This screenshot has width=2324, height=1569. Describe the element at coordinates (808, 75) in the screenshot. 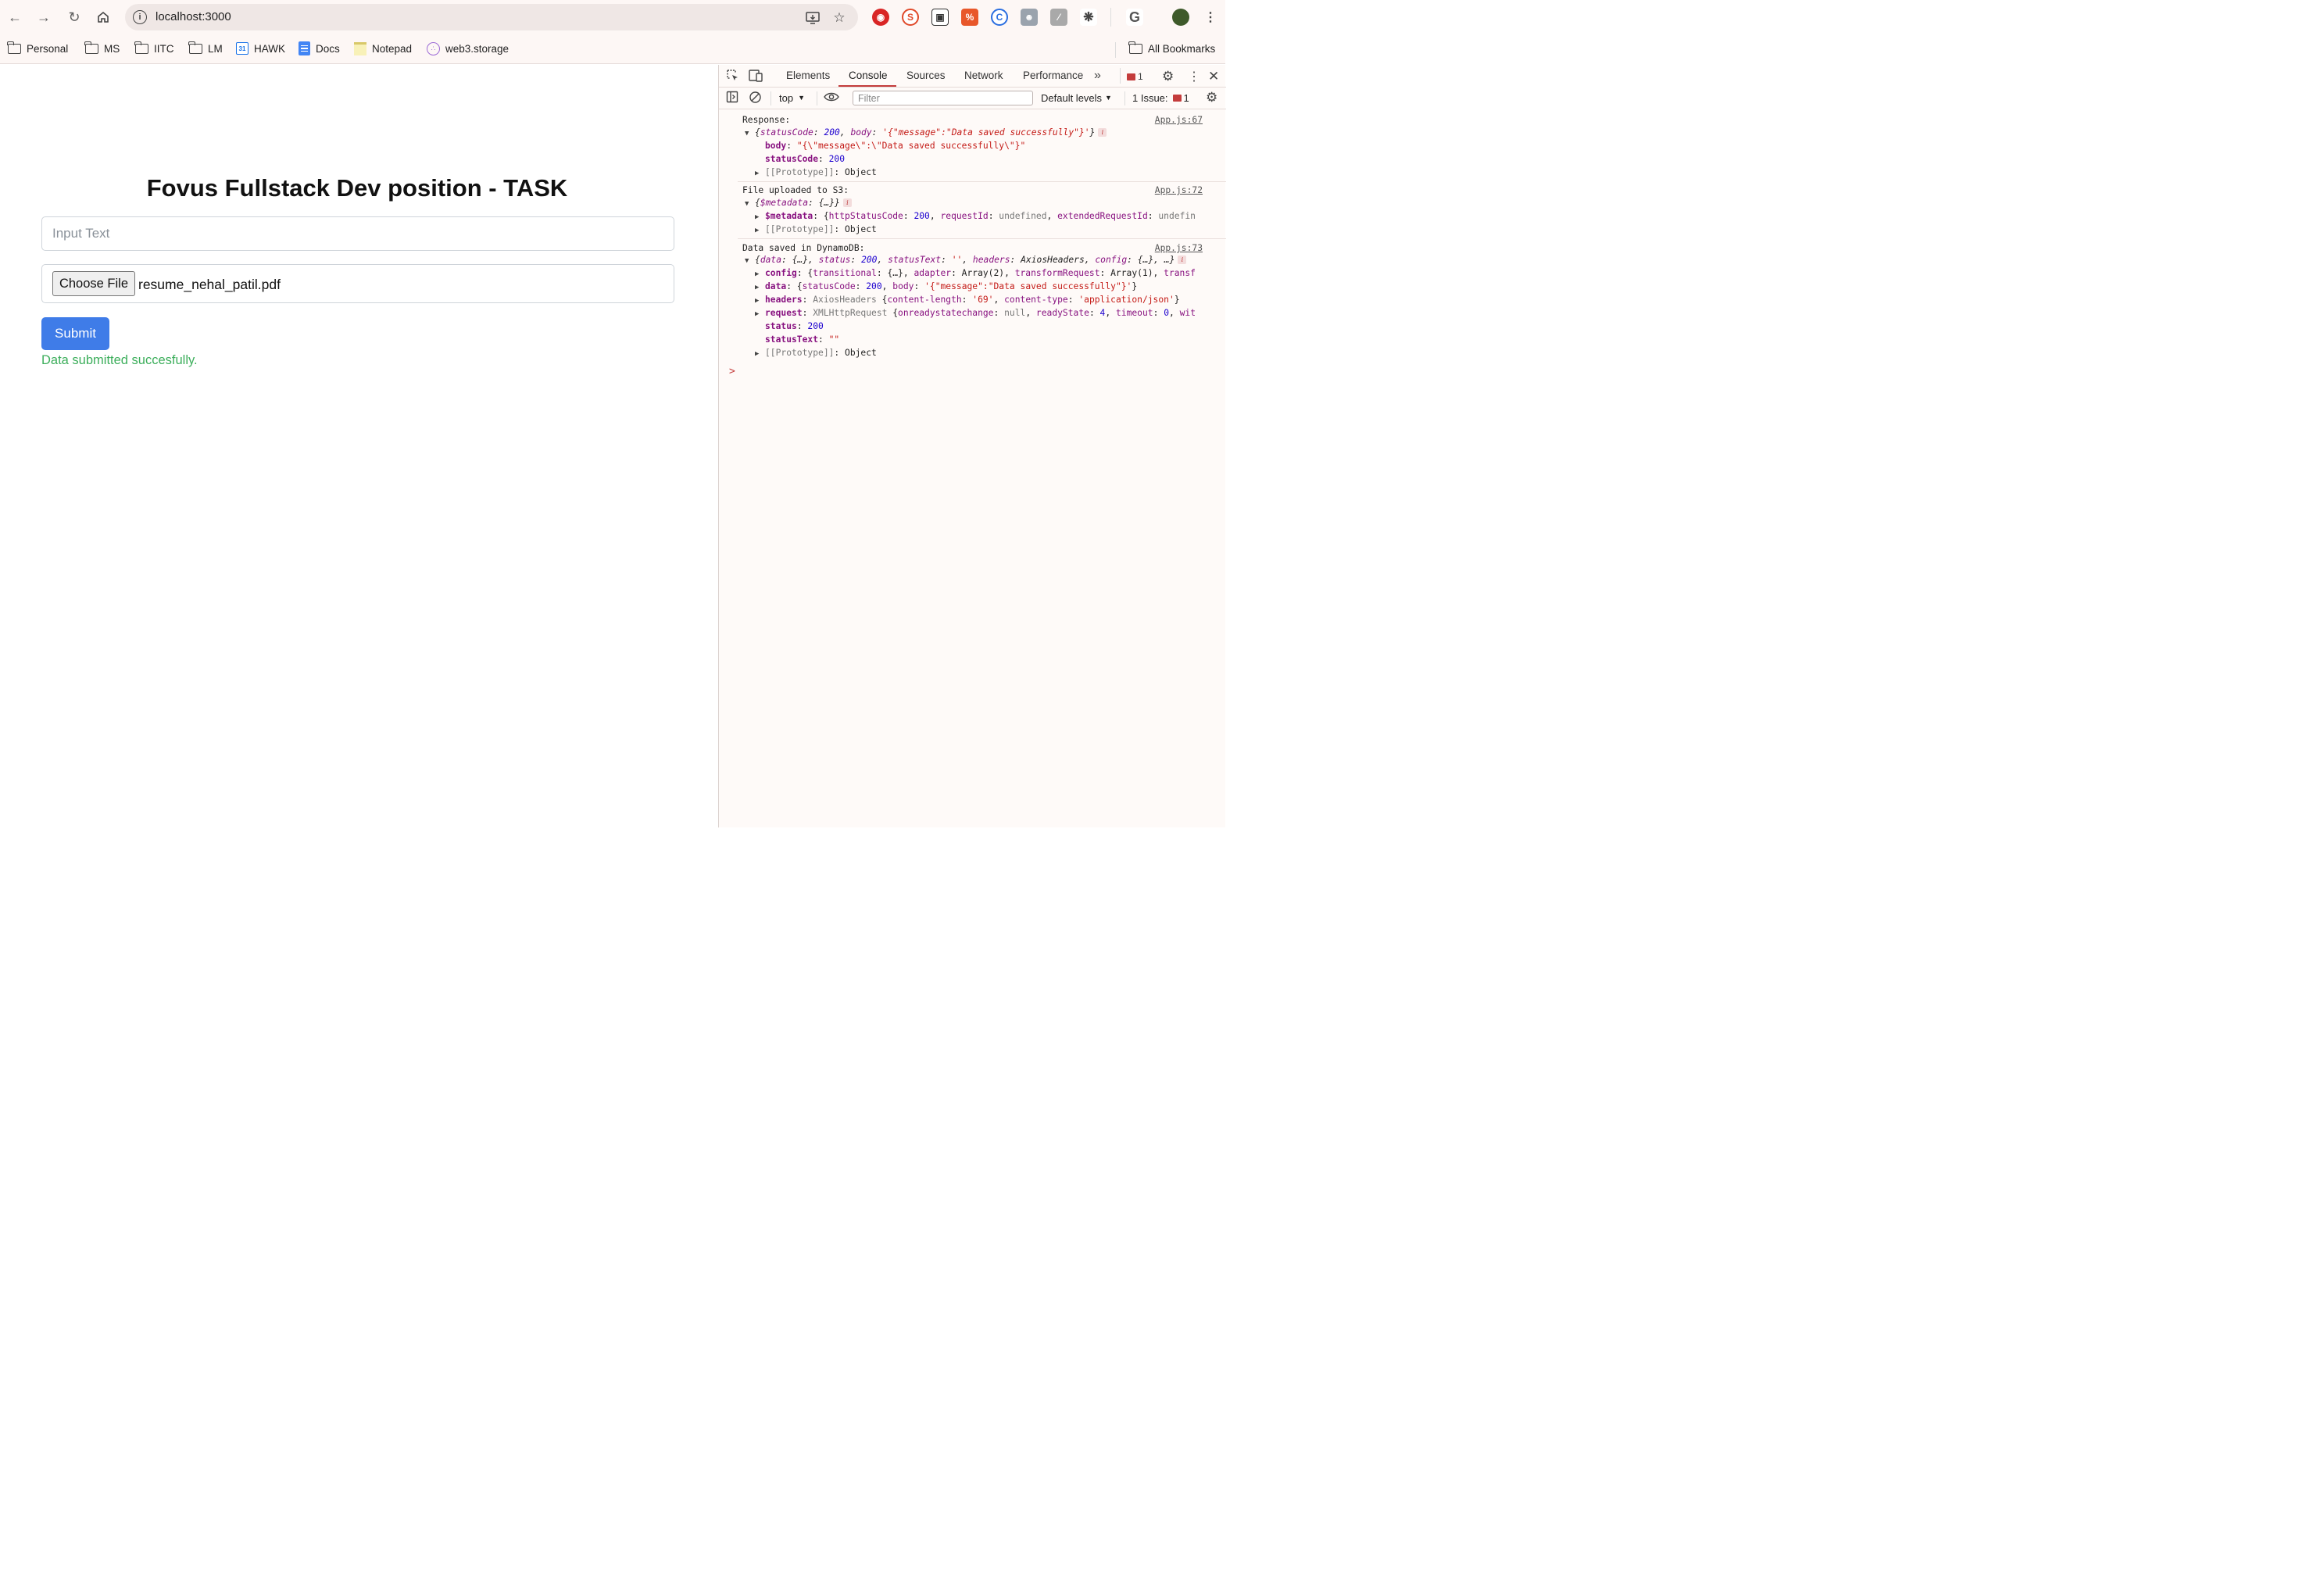

I see `tab-elements: Elements` at that location.